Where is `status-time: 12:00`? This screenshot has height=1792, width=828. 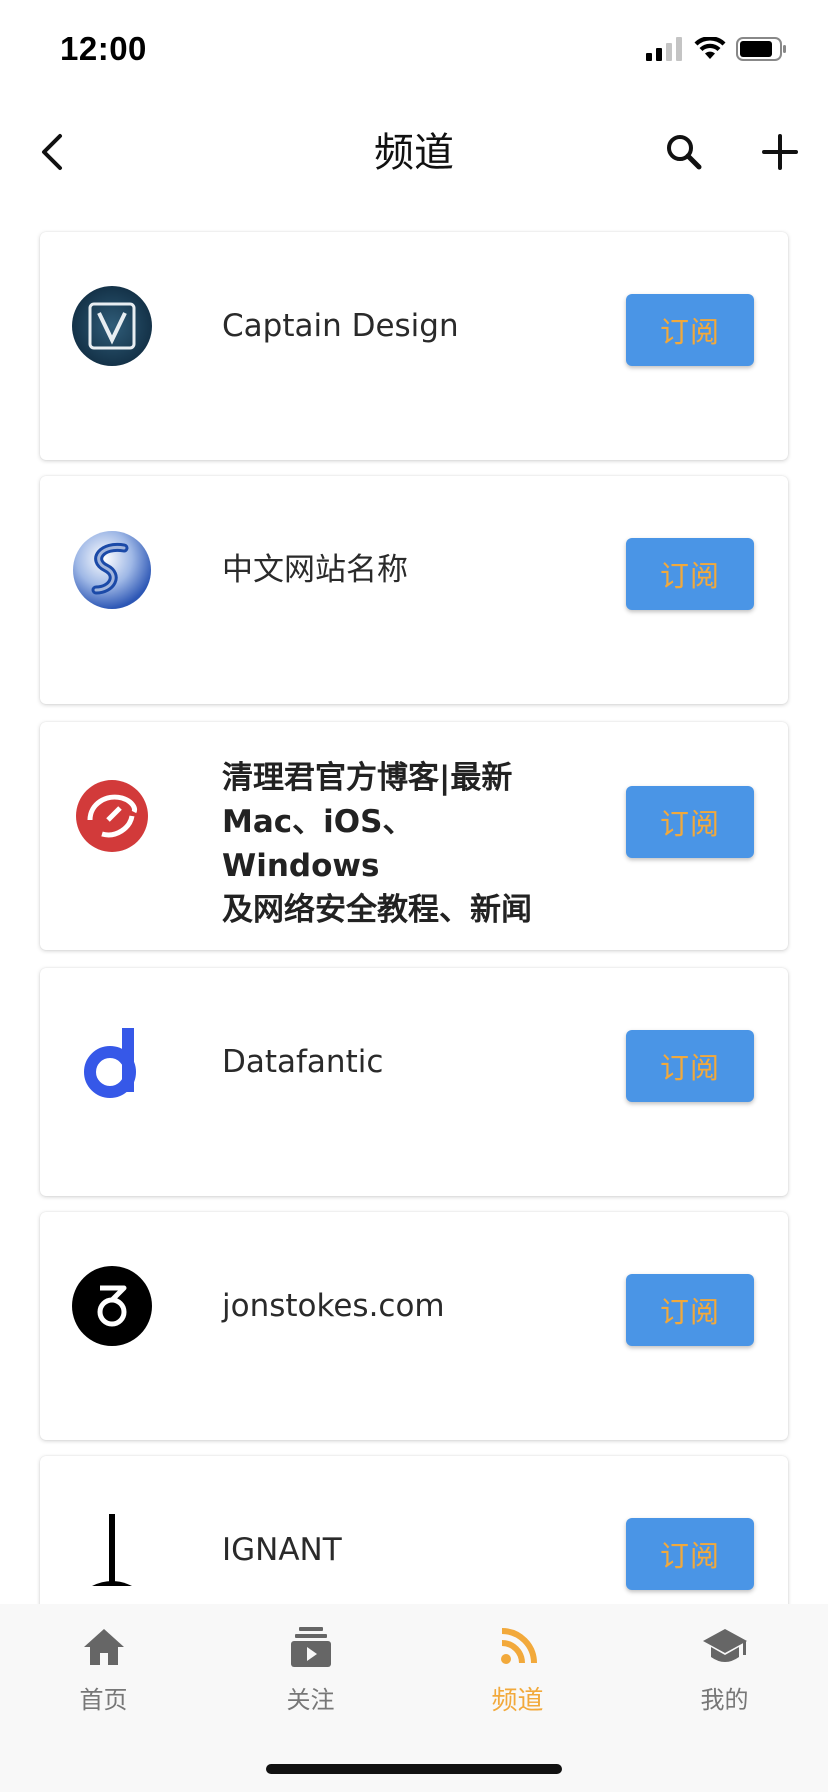
status-time: 12:00 is located at coordinates (103, 48).